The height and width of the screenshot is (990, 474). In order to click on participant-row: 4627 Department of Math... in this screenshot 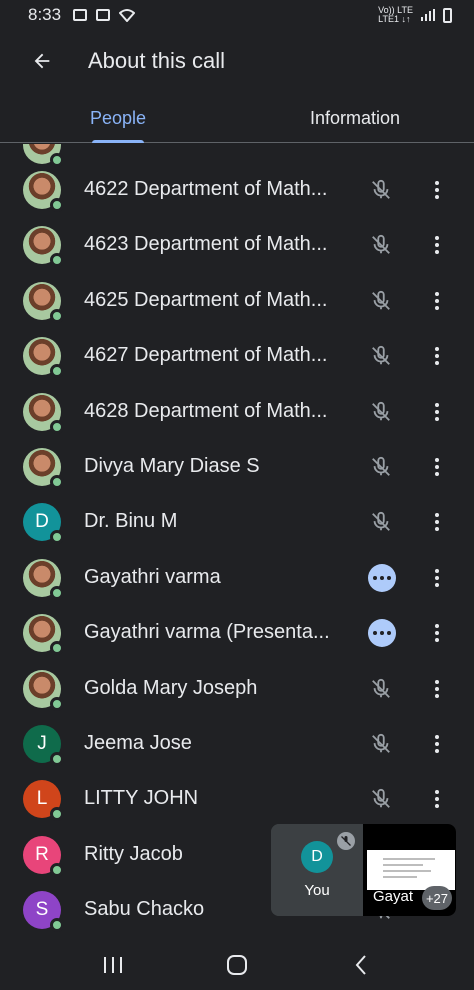, I will do `click(237, 355)`.